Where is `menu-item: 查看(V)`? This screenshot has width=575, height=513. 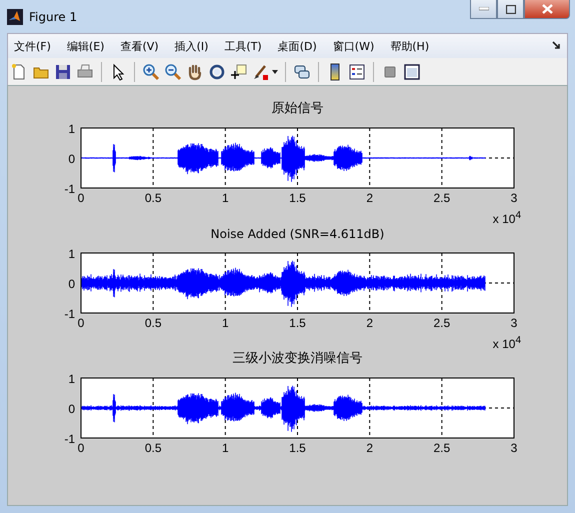
menu-item: 查看(V) is located at coordinates (139, 46).